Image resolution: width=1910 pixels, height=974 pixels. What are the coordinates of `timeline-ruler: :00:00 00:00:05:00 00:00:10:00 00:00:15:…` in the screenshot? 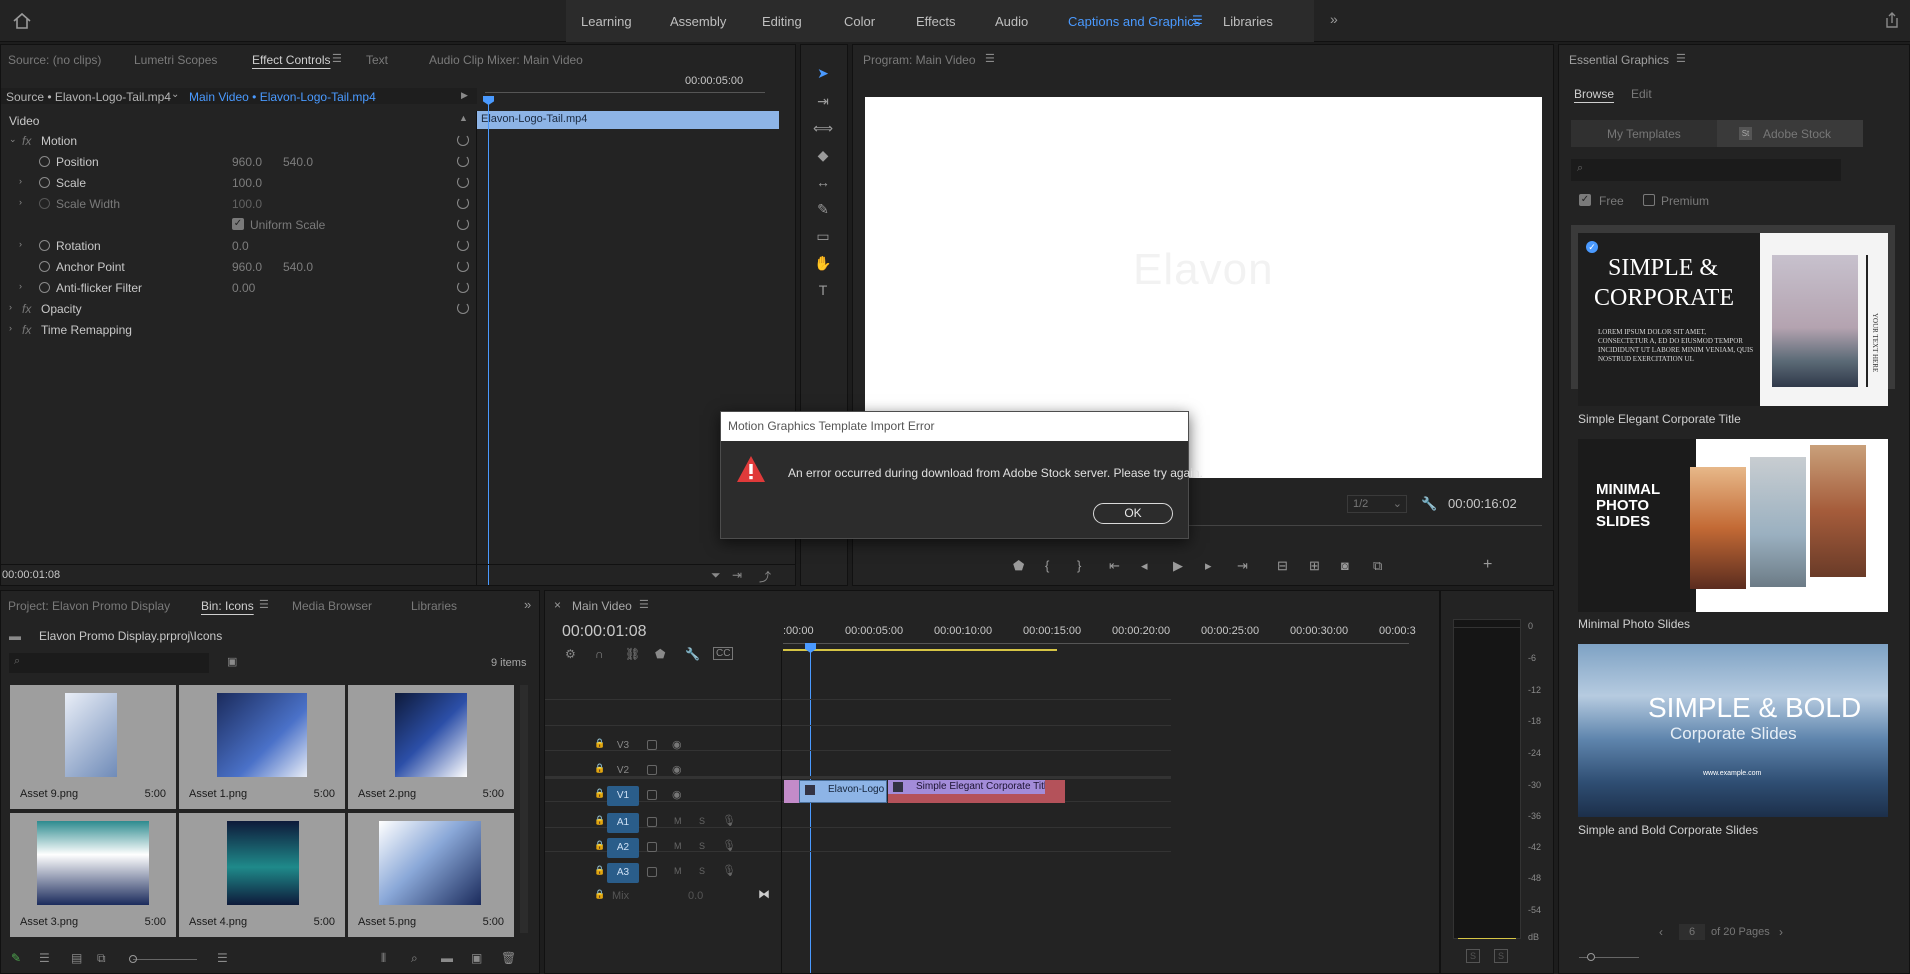 It's located at (1111, 640).